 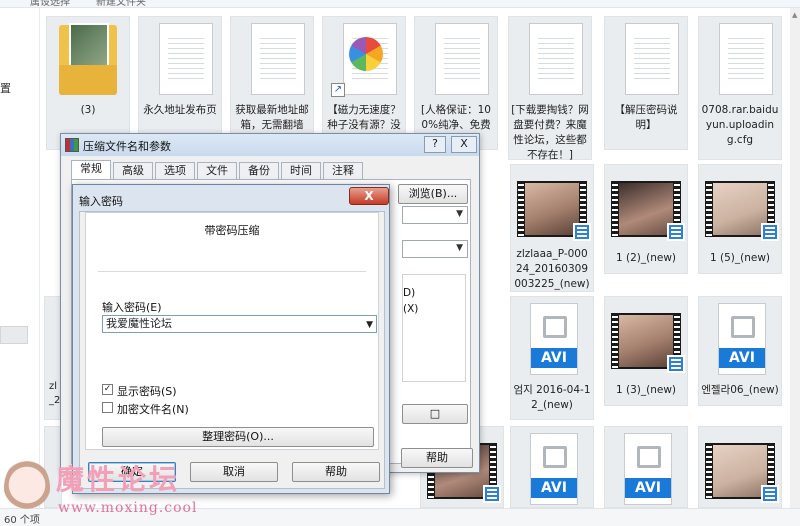 I want to click on tab-options: 选项, so click(x=175, y=171).